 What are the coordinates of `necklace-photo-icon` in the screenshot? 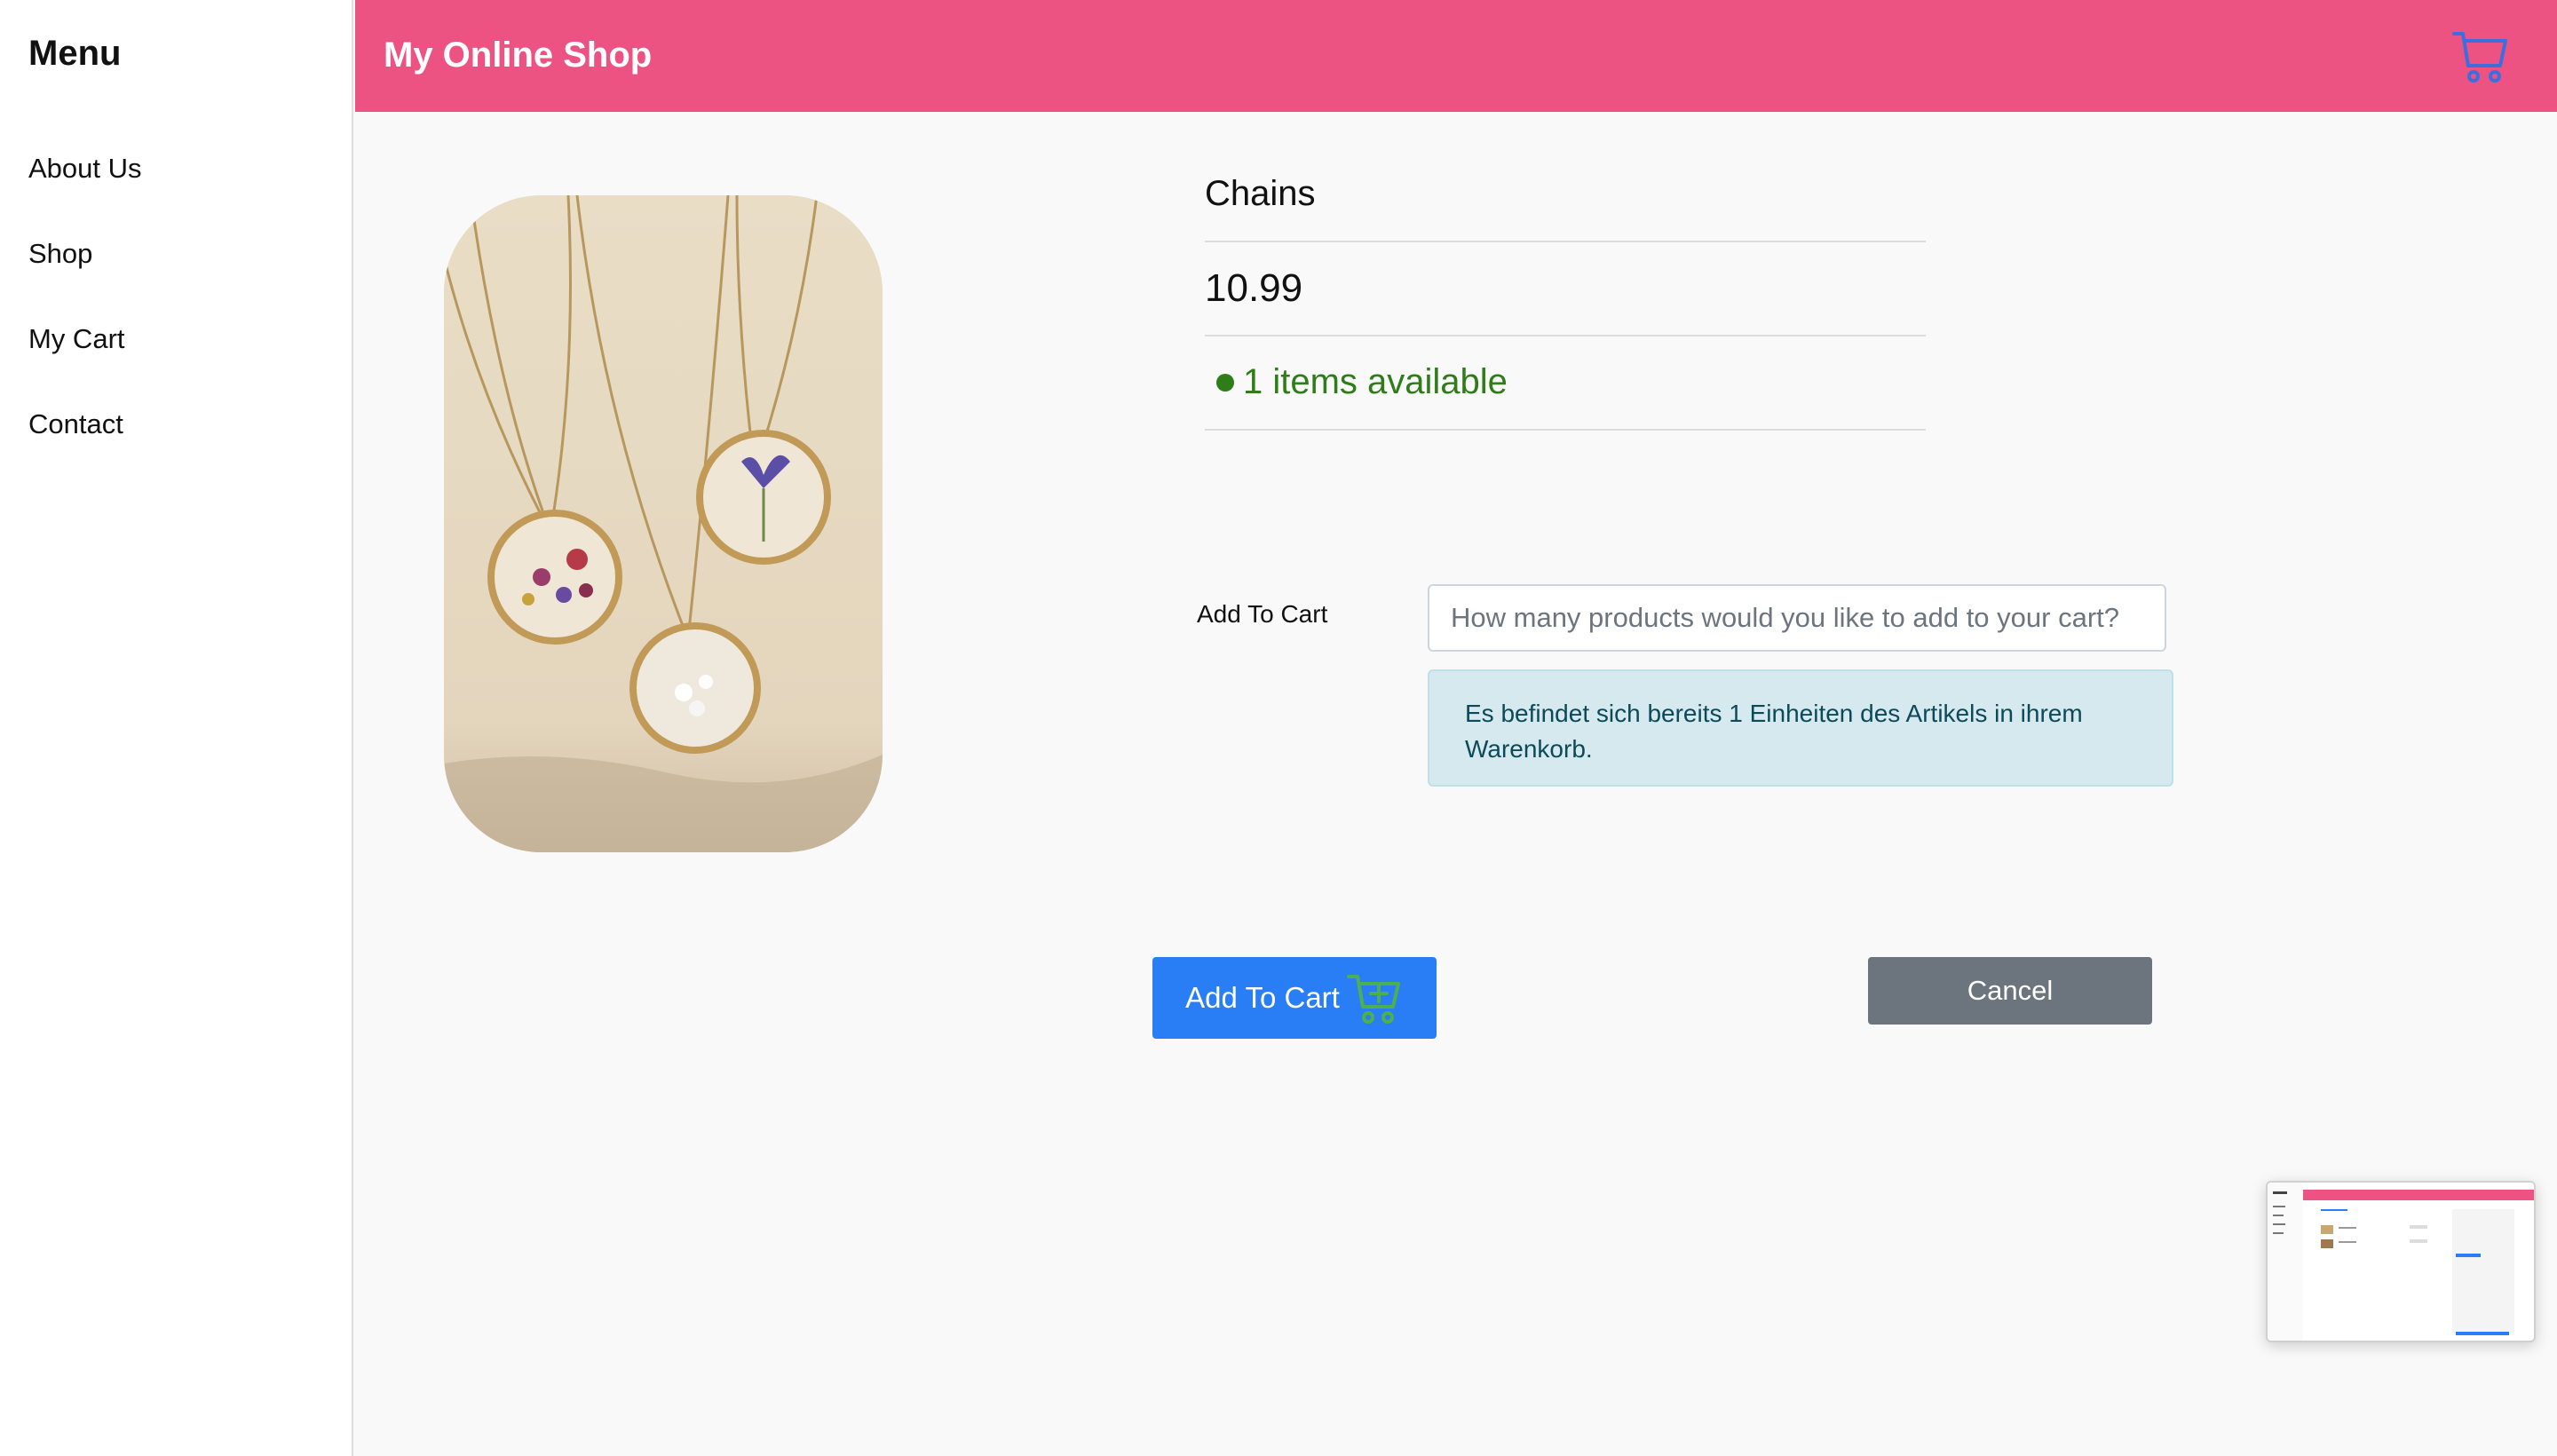 It's located at (663, 523).